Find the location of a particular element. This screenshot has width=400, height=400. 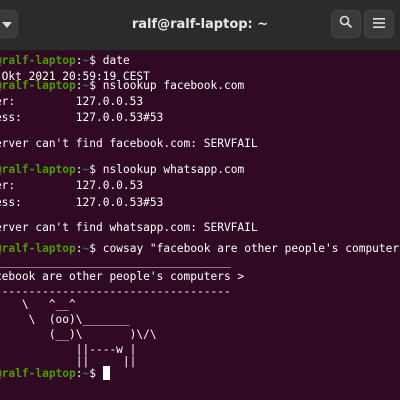

search-button is located at coordinates (346, 24).